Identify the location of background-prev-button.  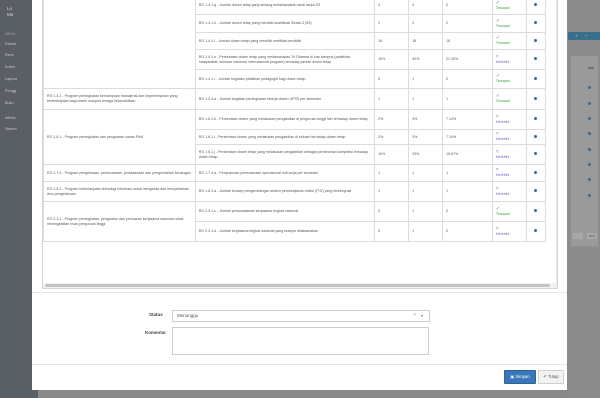
(578, 236).